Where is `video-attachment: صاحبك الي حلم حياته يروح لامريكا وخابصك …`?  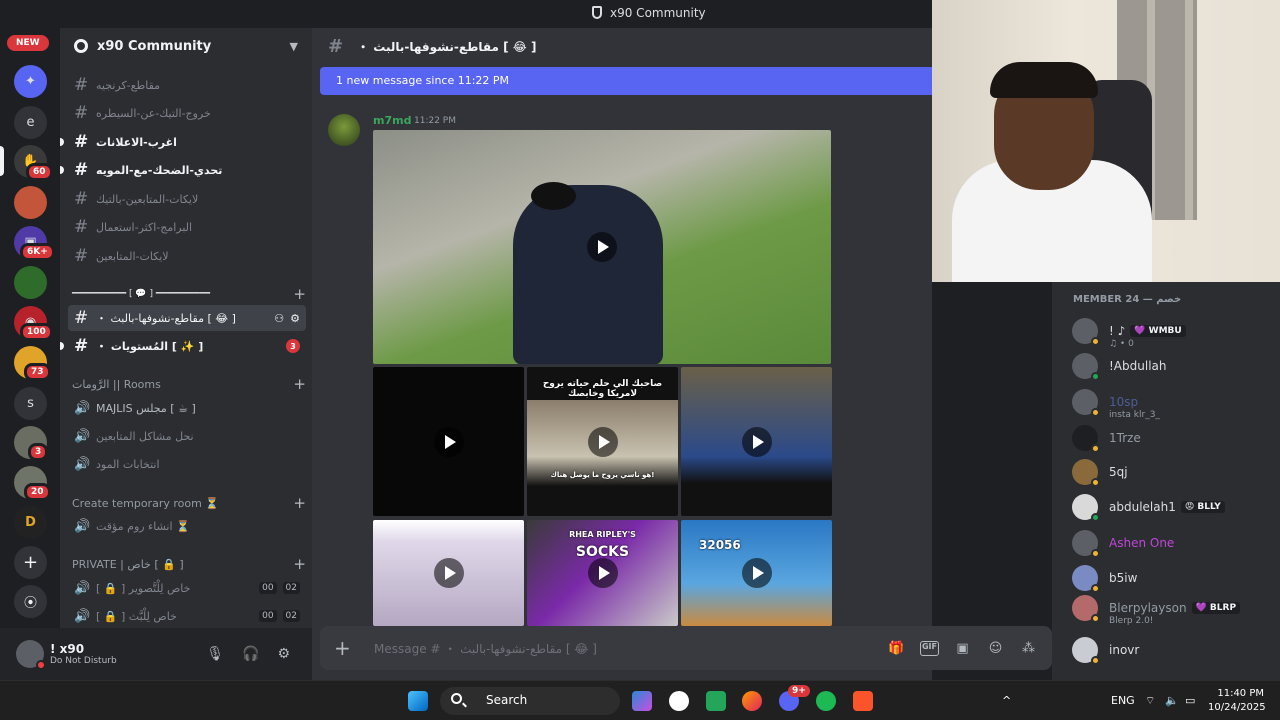 video-attachment: صاحبك الي حلم حياته يروح لامريكا وخابصك … is located at coordinates (602, 441).